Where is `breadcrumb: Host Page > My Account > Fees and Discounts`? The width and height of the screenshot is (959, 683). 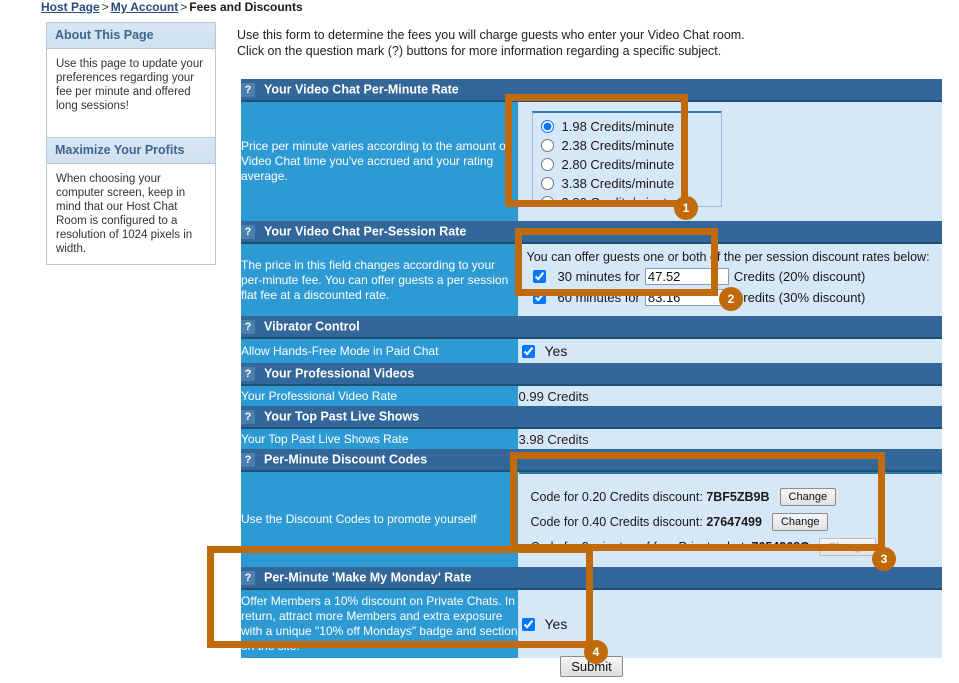 breadcrumb: Host Page > My Account > Fees and Discounts is located at coordinates (172, 7).